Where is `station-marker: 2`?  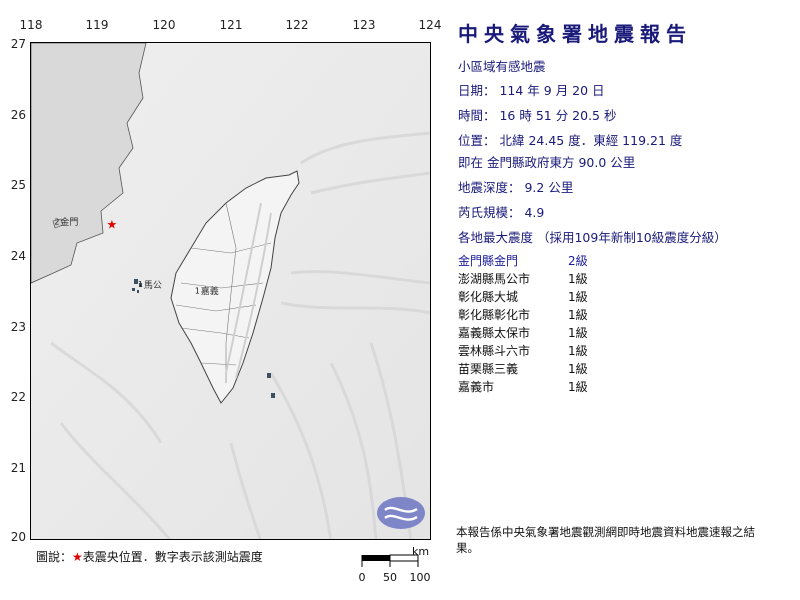
station-marker: 2 is located at coordinates (56, 221).